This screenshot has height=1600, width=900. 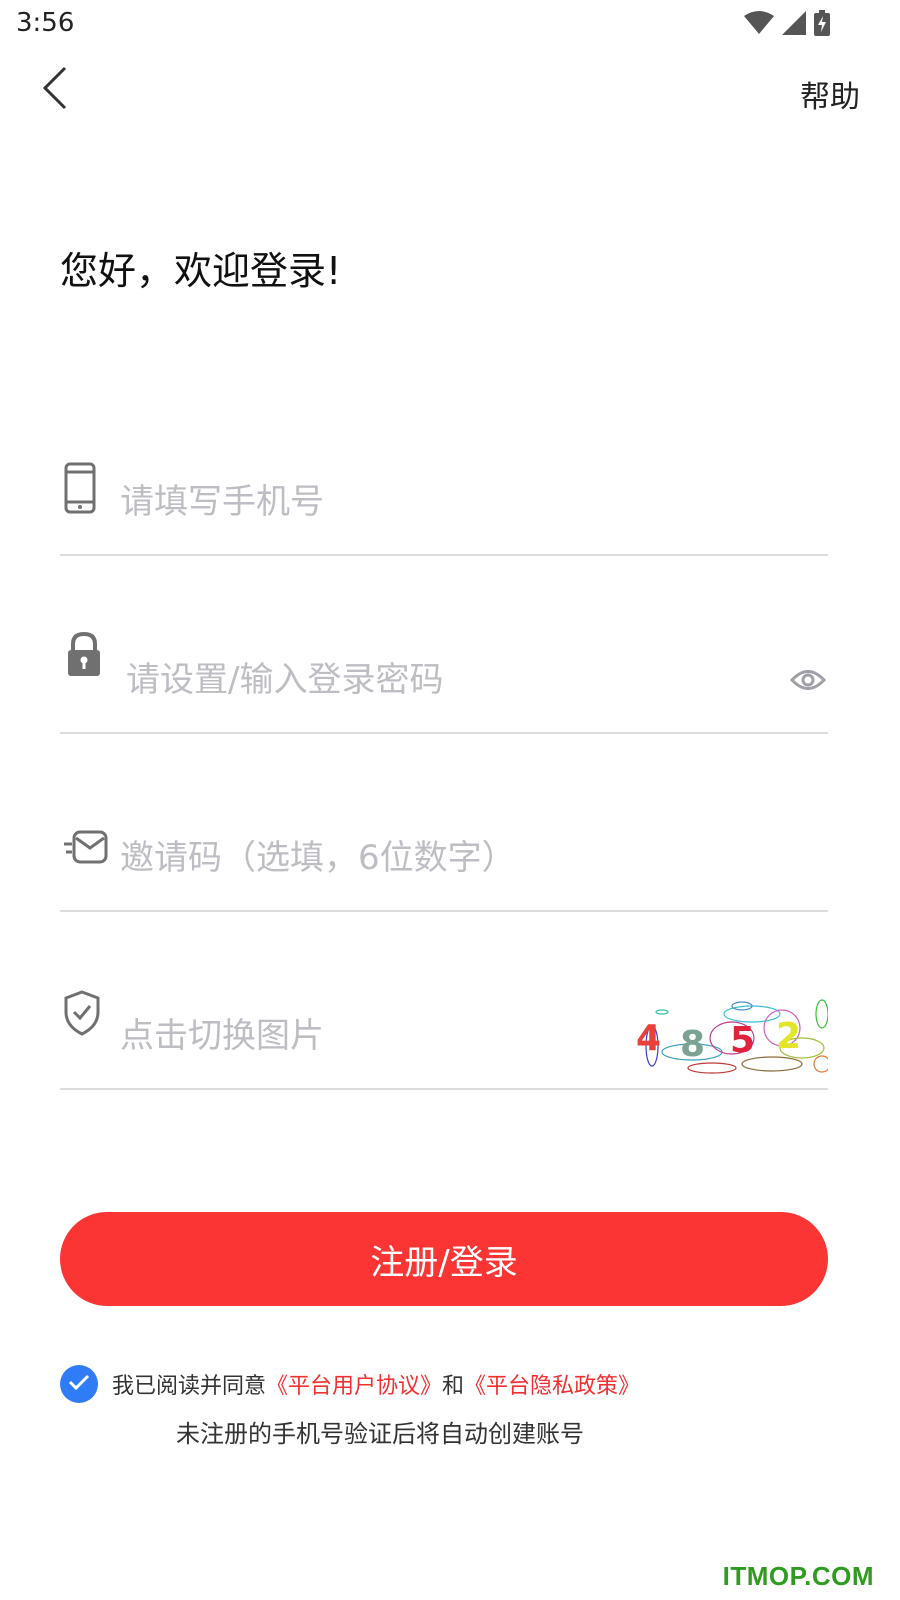 I want to click on invite-code-field, so click(x=444, y=861).